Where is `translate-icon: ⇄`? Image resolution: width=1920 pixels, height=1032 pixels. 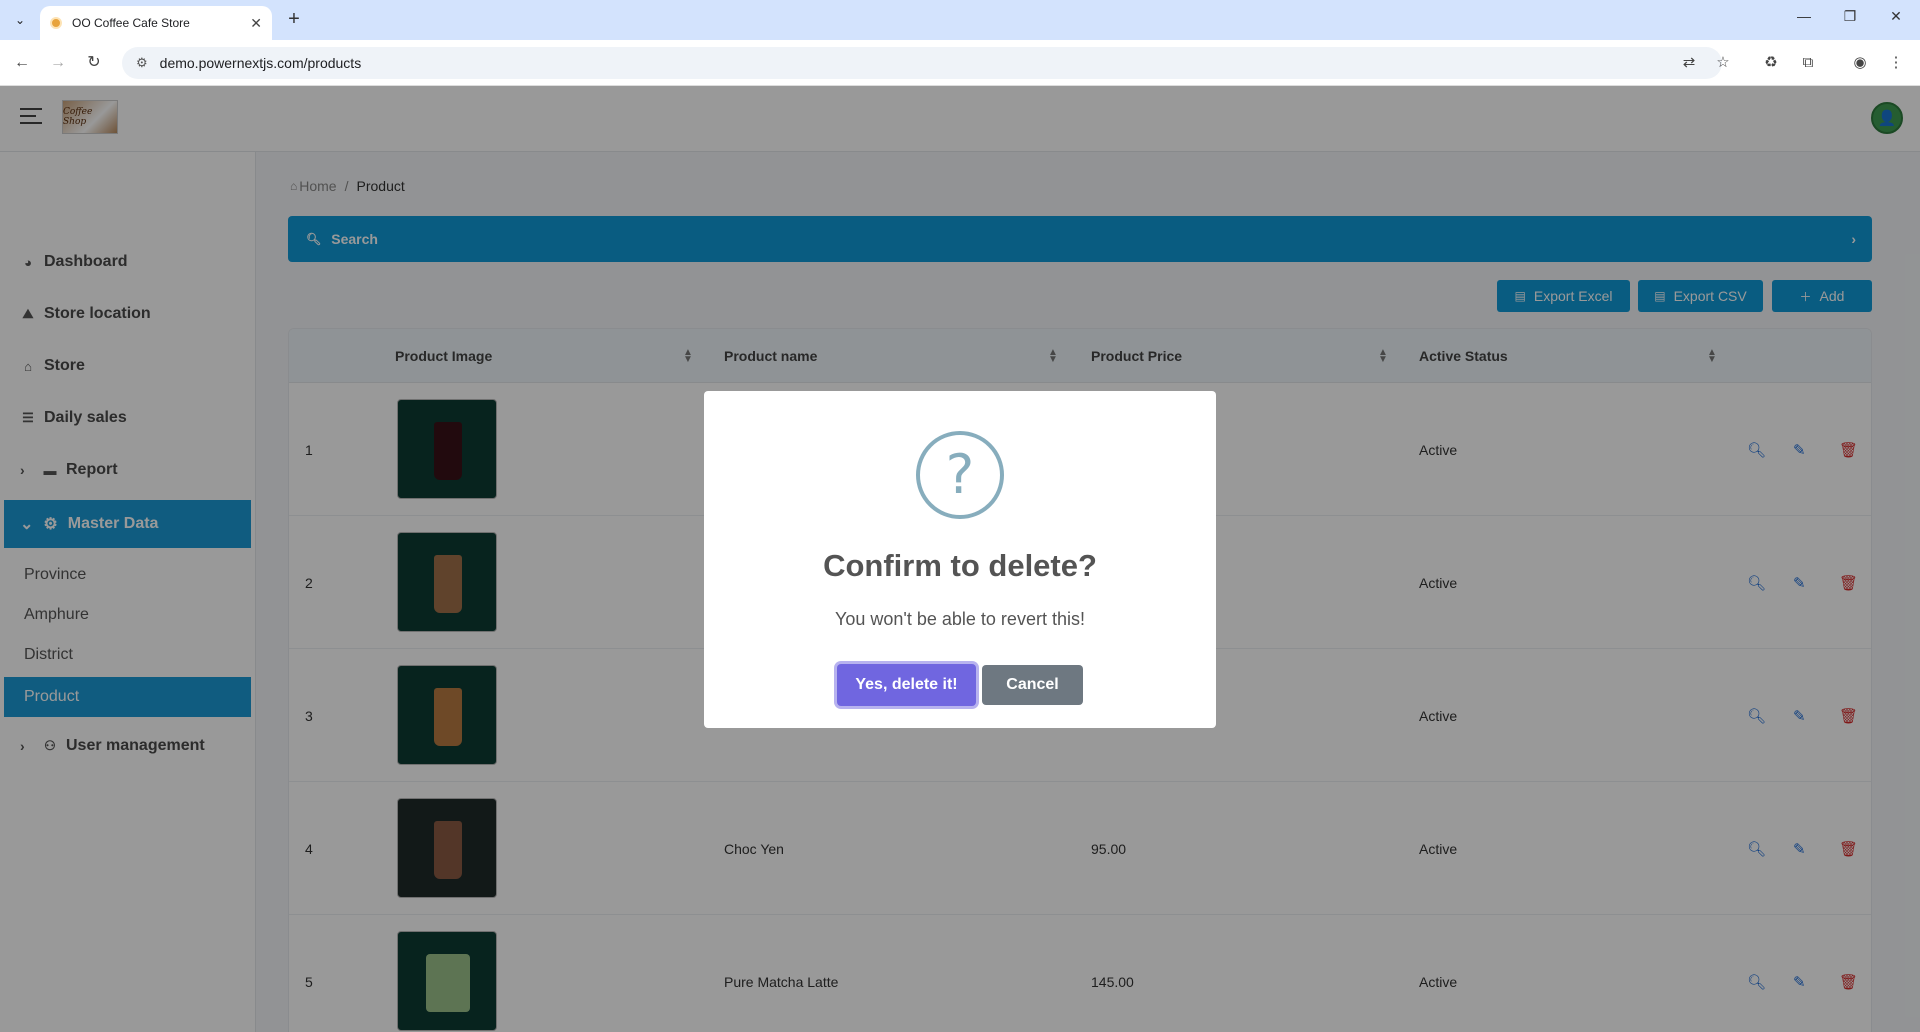 translate-icon: ⇄ is located at coordinates (1689, 63).